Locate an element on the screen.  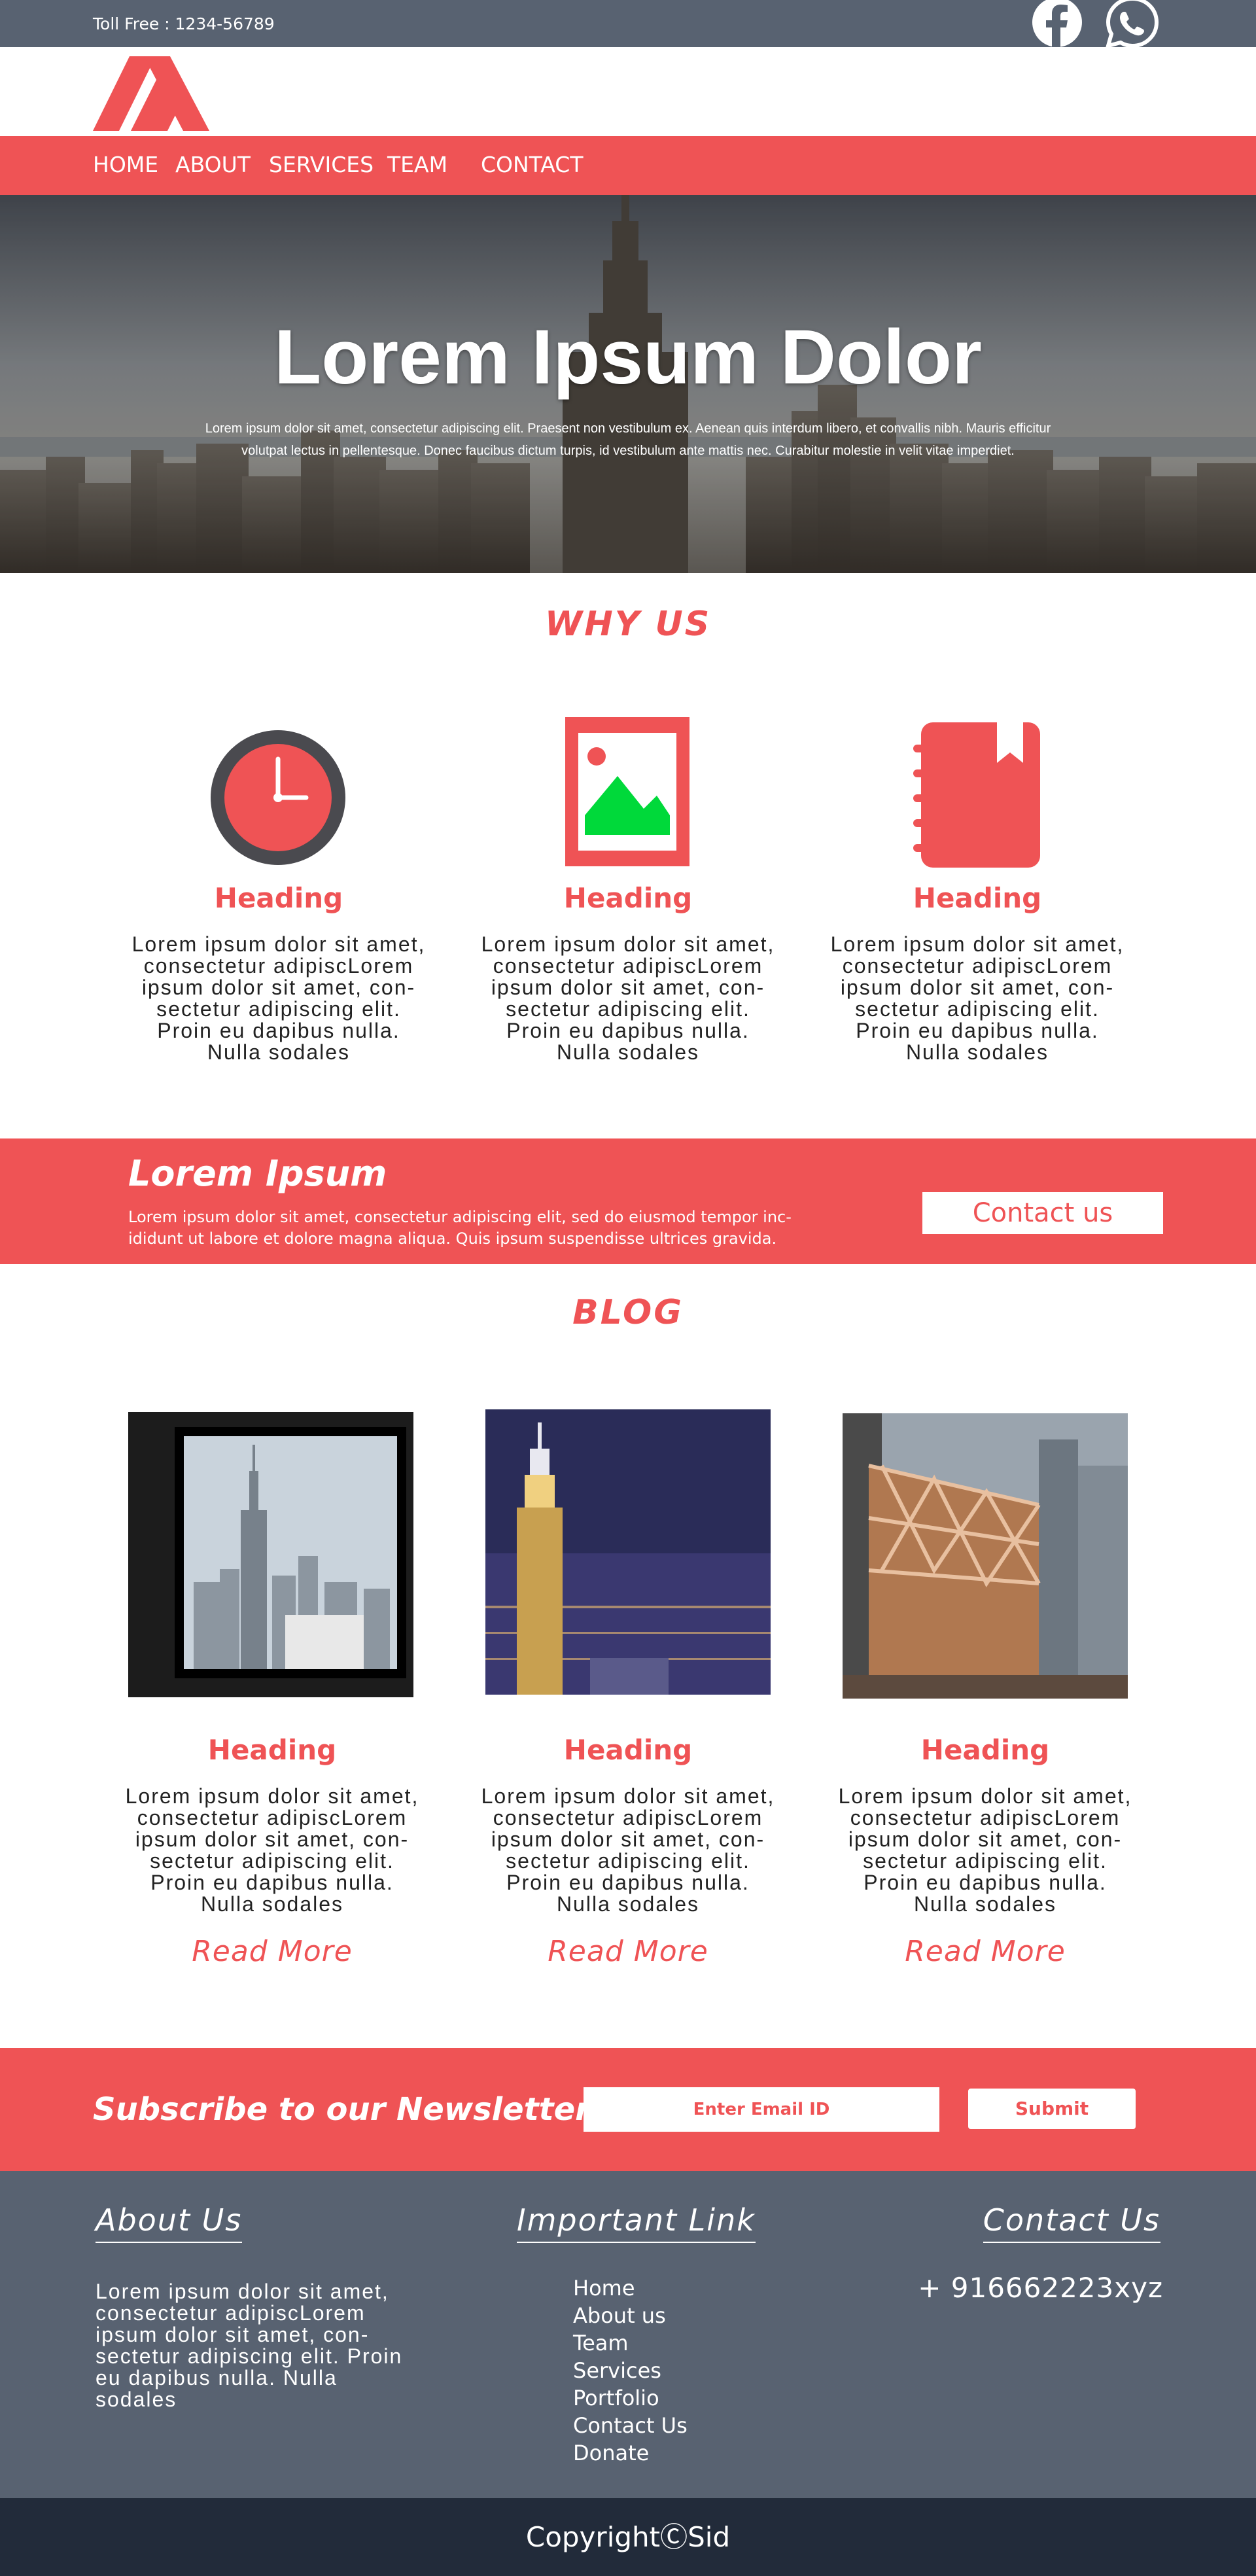
email-input is located at coordinates (761, 2109).